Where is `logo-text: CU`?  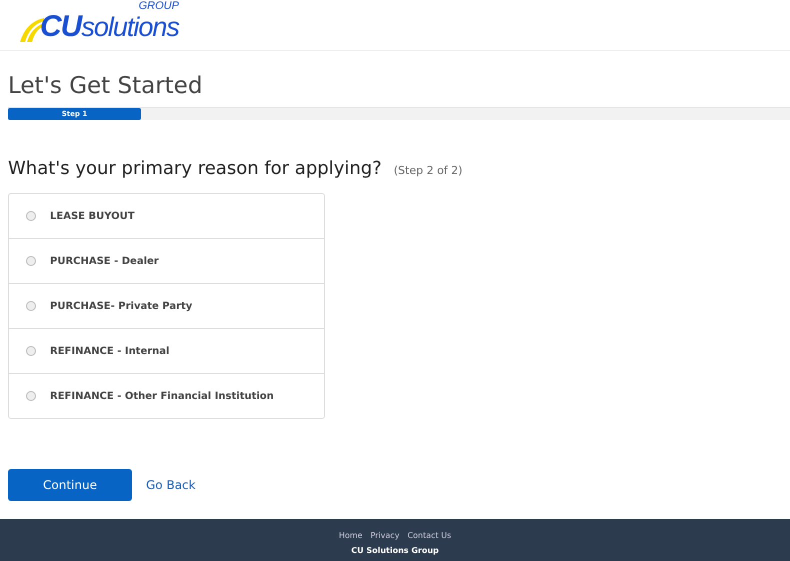
logo-text: CU is located at coordinates (61, 27).